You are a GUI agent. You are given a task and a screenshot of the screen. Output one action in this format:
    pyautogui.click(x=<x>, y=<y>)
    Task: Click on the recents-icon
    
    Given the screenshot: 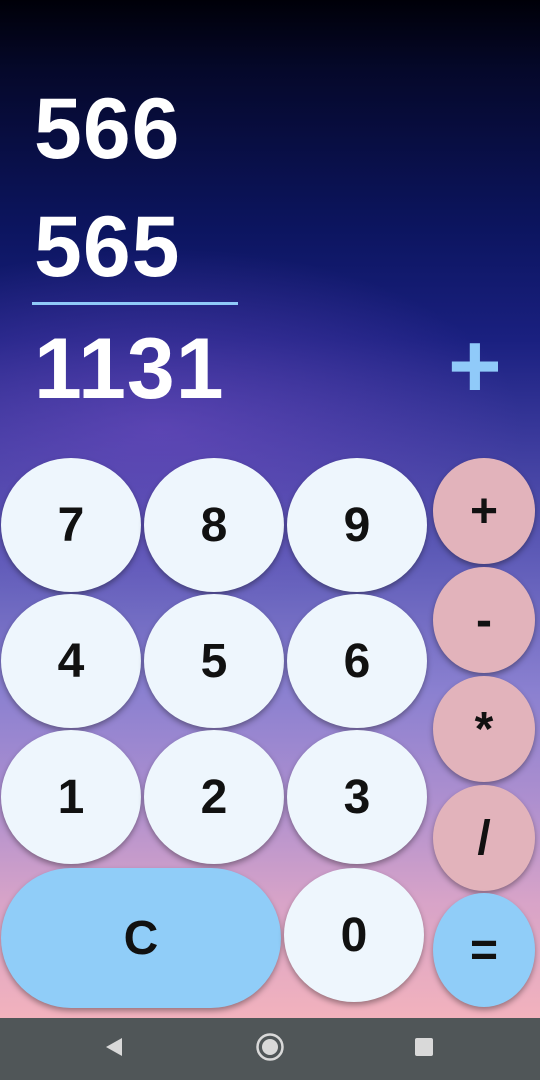 What is the action you would take?
    pyautogui.click(x=424, y=1049)
    